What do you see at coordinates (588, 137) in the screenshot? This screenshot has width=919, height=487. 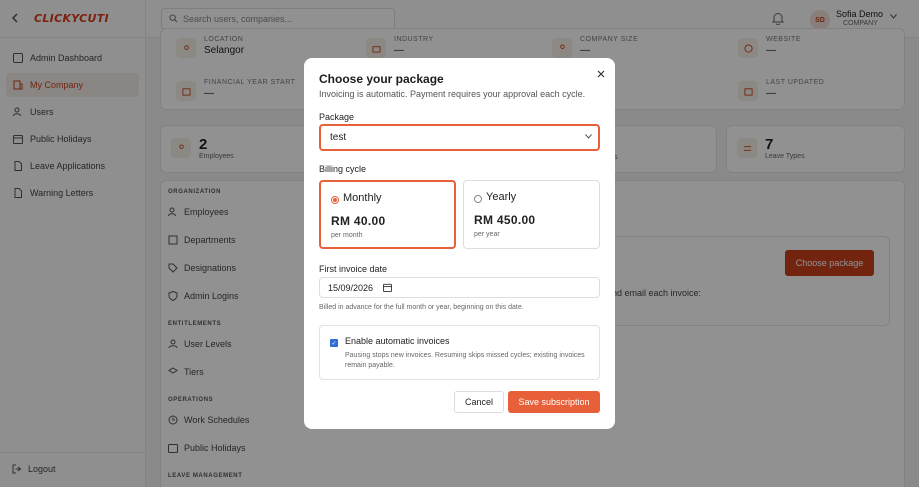 I see `chevron-down-icon` at bounding box center [588, 137].